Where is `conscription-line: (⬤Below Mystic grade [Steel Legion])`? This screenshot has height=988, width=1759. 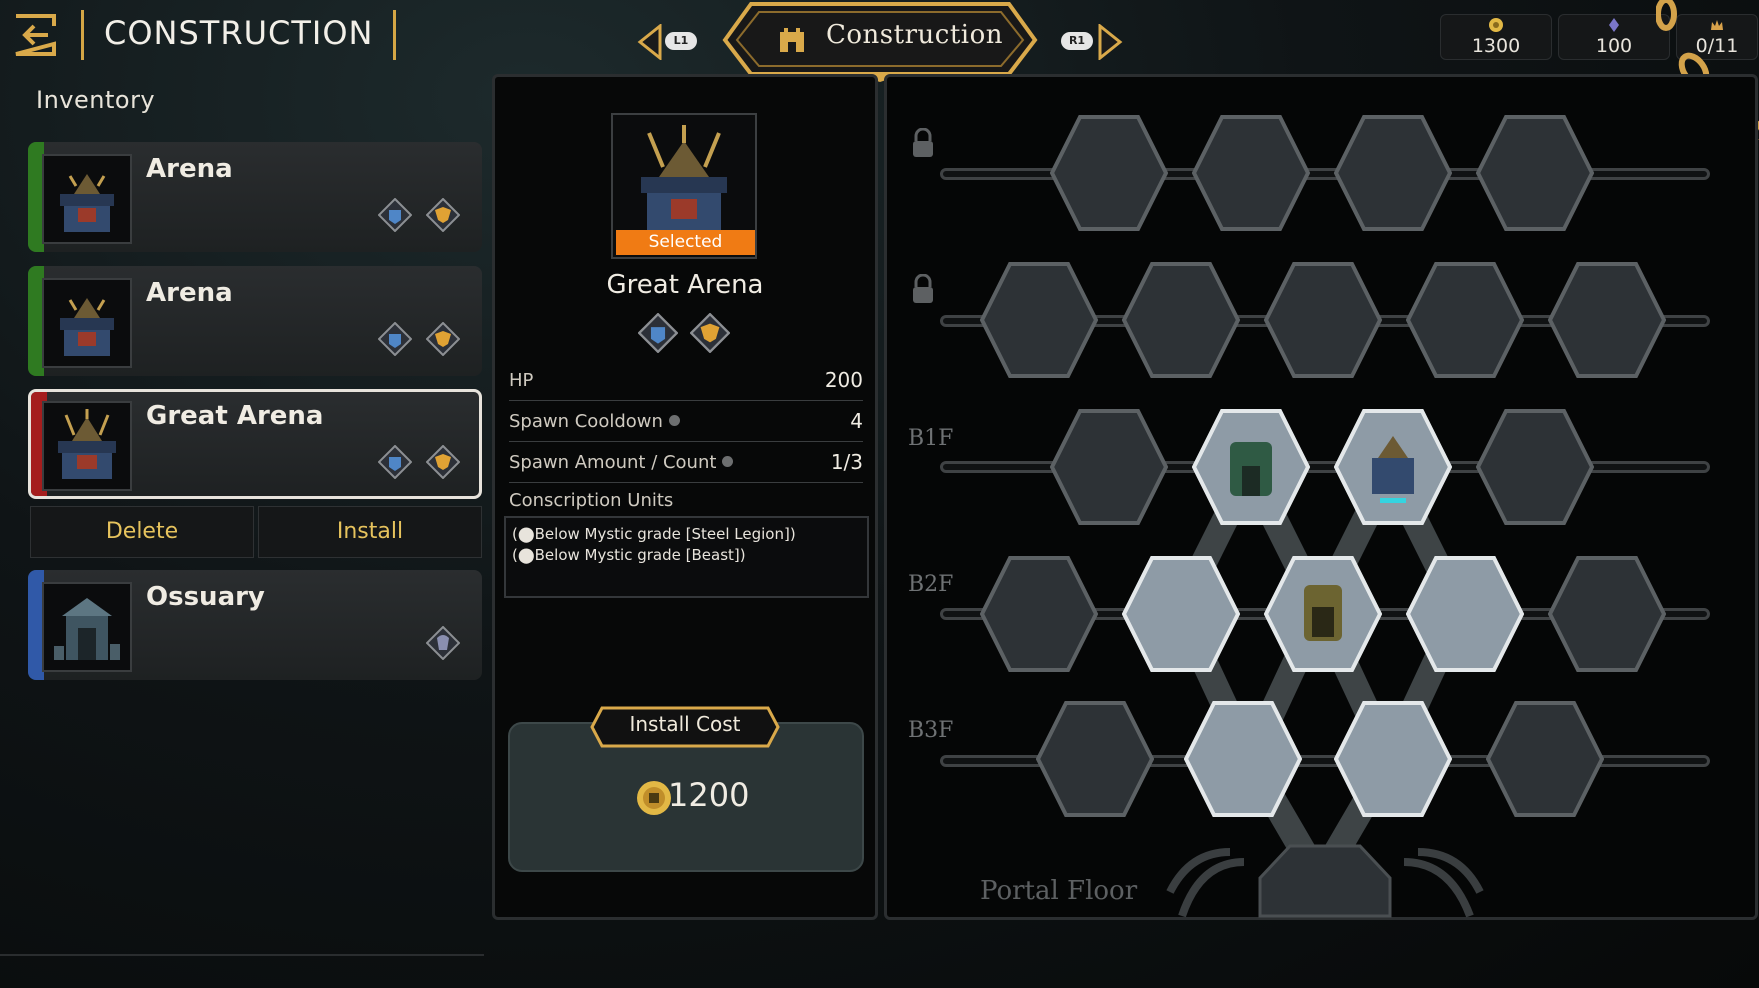 conscription-line: (⬤Below Mystic grade [Steel Legion]) is located at coordinates (654, 534).